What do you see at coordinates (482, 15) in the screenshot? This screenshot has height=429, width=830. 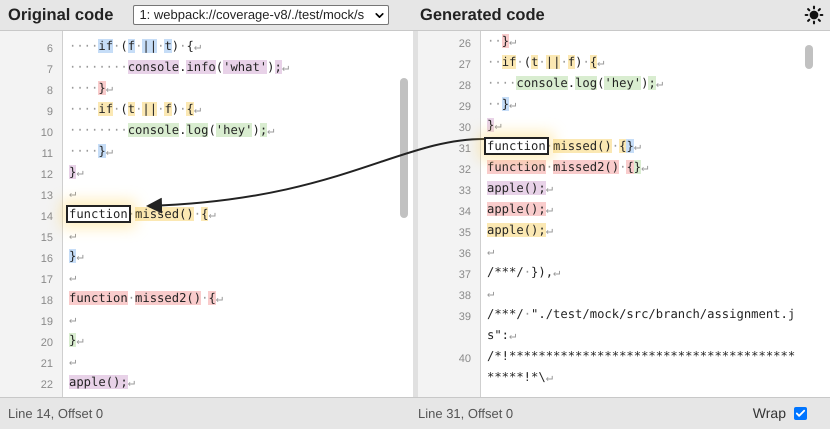 I see `pane-title: Generated code` at bounding box center [482, 15].